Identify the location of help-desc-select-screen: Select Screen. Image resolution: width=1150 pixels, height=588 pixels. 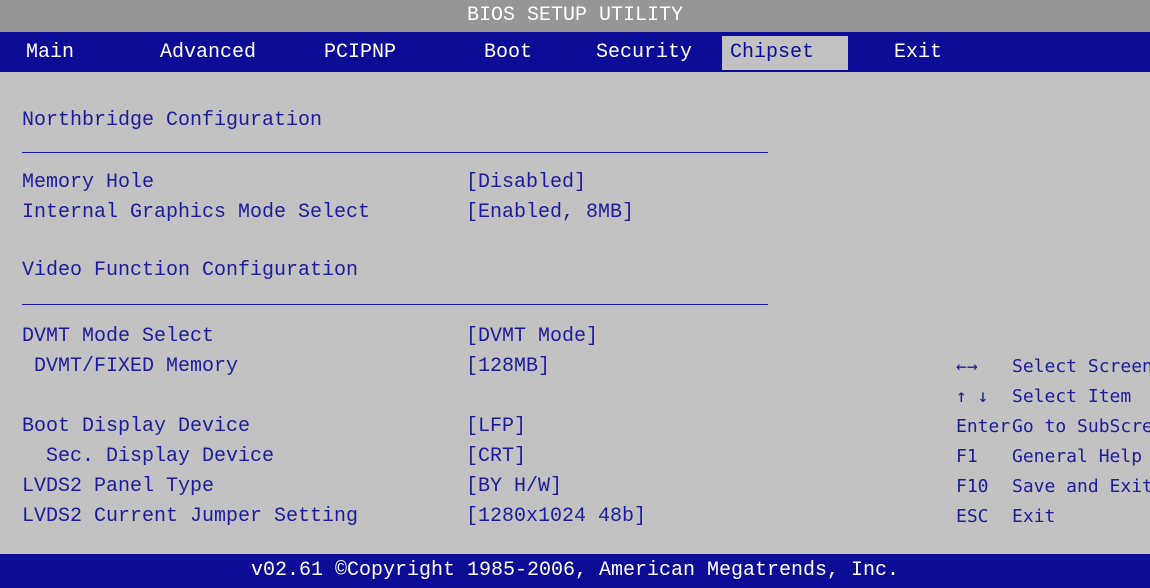
(1081, 366).